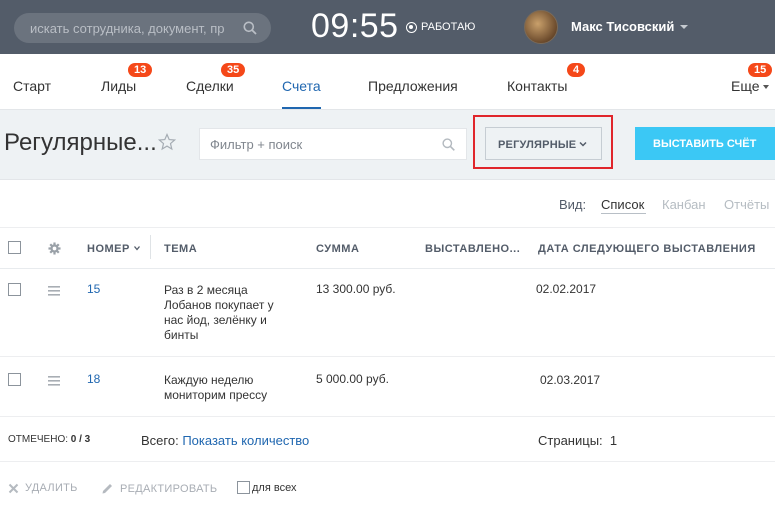 This screenshot has width=775, height=510. What do you see at coordinates (38, 439) in the screenshot?
I see `selected-label: ОТМЕЧЕНО:` at bounding box center [38, 439].